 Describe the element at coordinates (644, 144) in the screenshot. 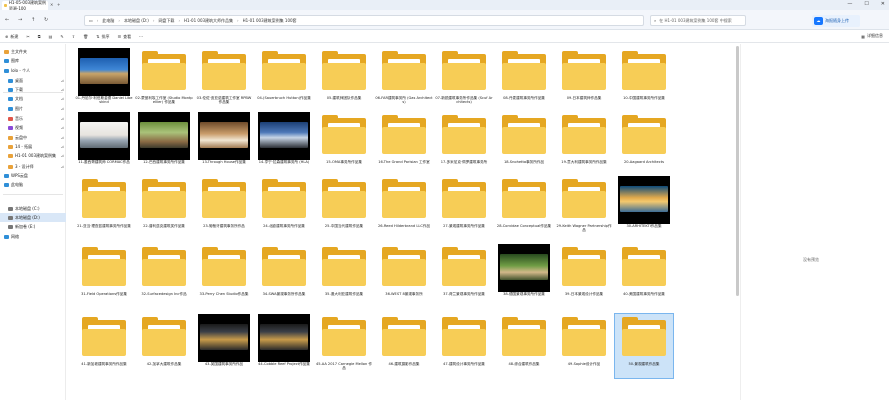

I see `folder-item: 20-Aagaard Architects` at that location.